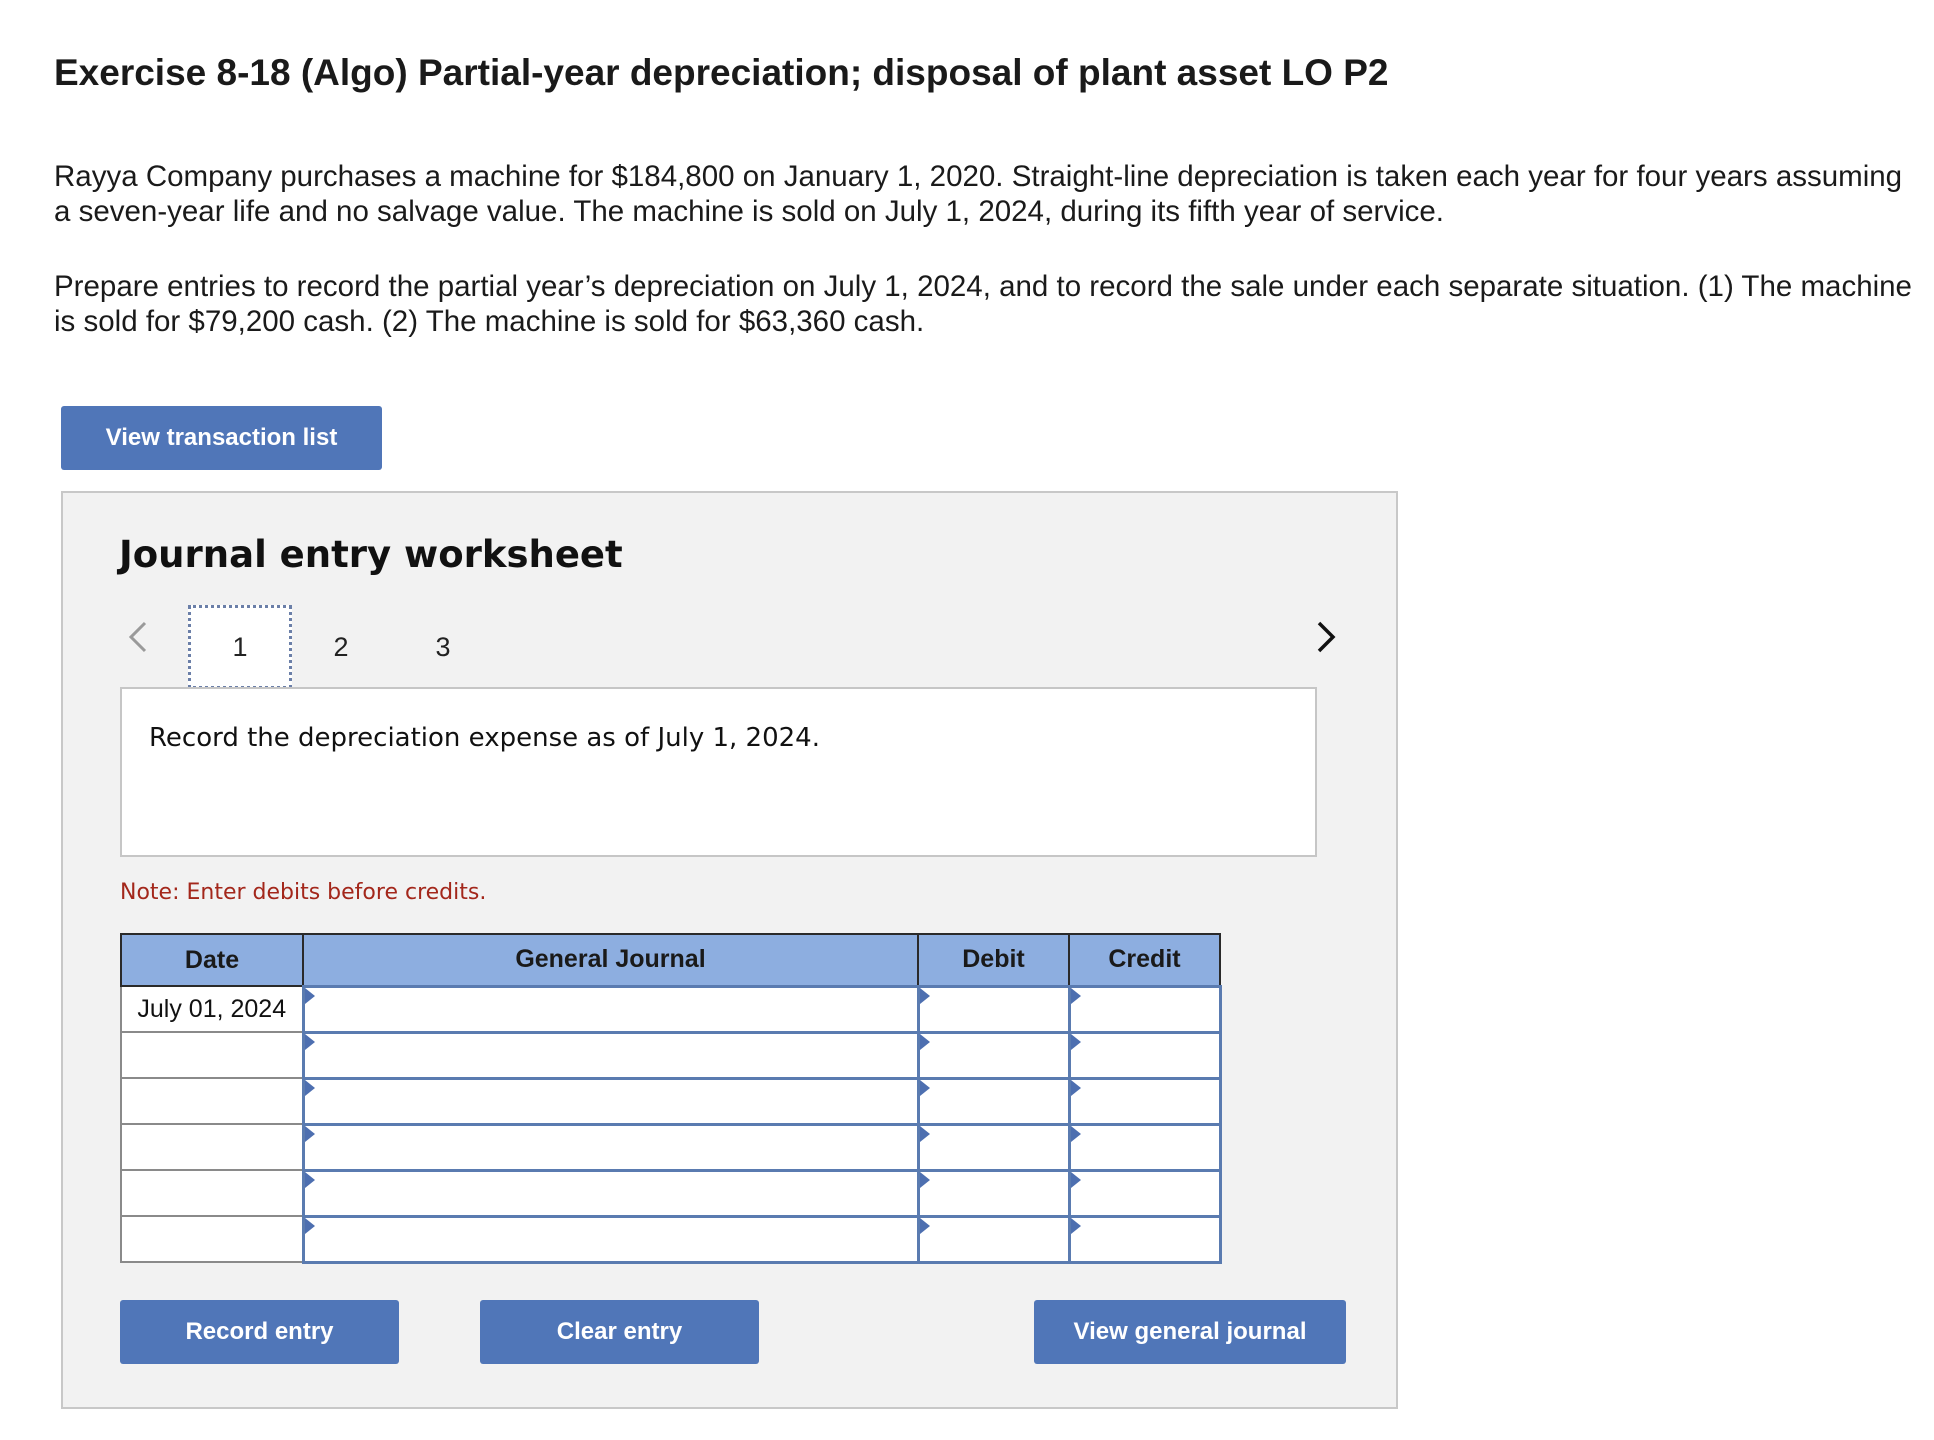 The height and width of the screenshot is (1440, 1934). What do you see at coordinates (1144, 960) in the screenshot?
I see `column-header-credit: Credit` at bounding box center [1144, 960].